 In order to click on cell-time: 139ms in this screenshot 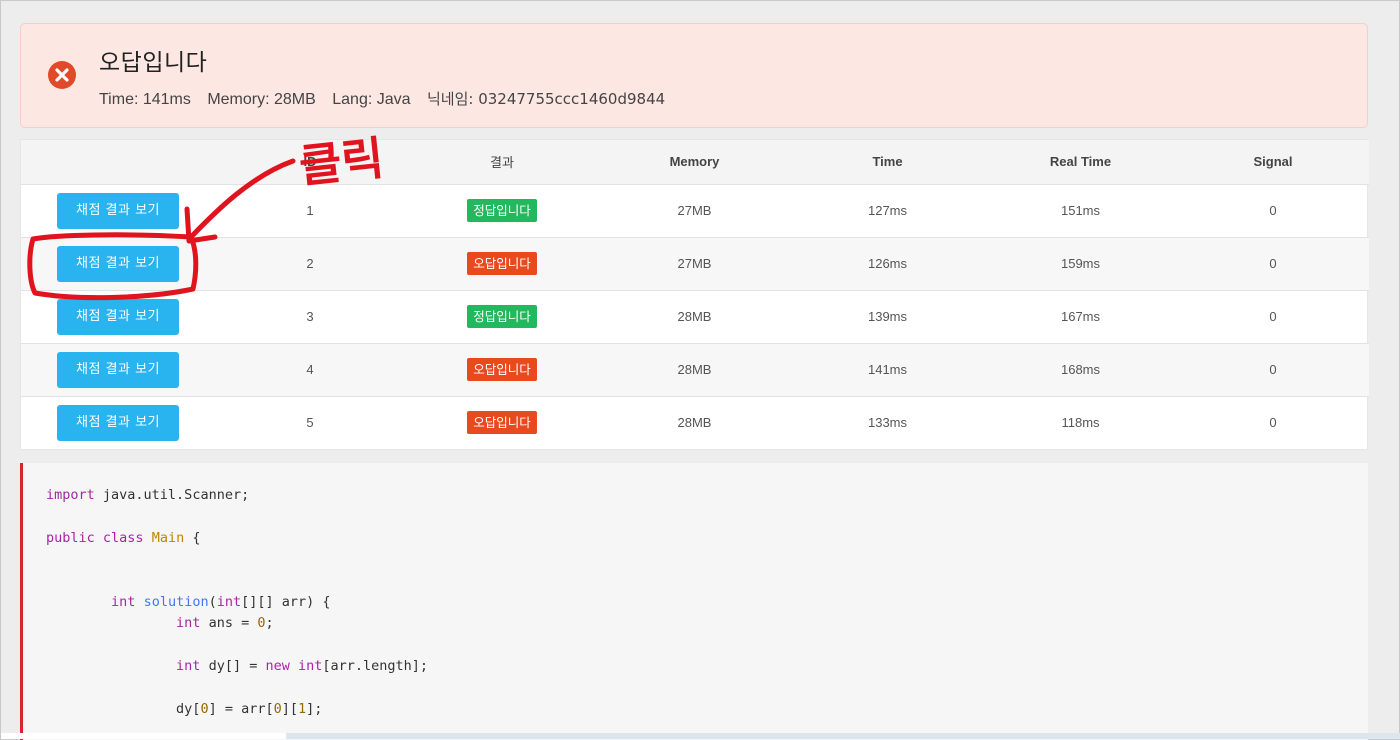, I will do `click(887, 317)`.